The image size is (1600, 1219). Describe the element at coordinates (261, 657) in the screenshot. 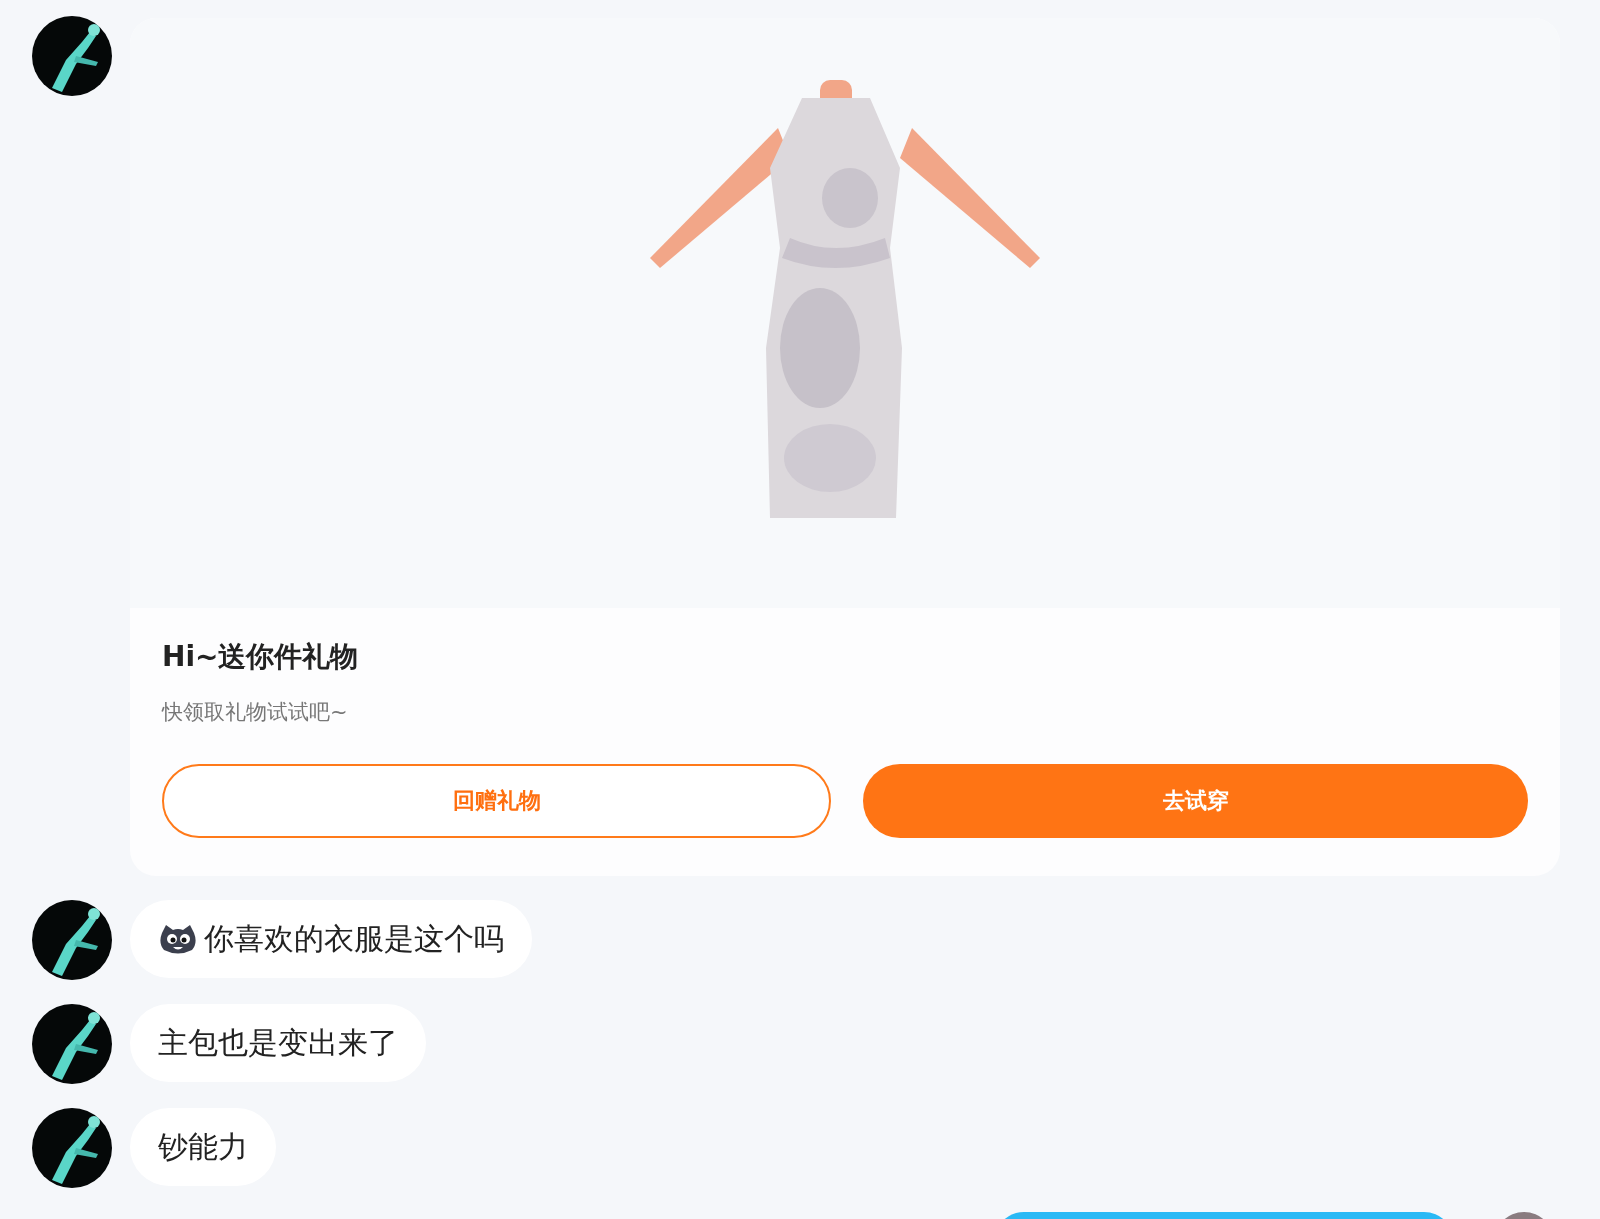

I see `gift-title: Hi~送你件礼物` at that location.